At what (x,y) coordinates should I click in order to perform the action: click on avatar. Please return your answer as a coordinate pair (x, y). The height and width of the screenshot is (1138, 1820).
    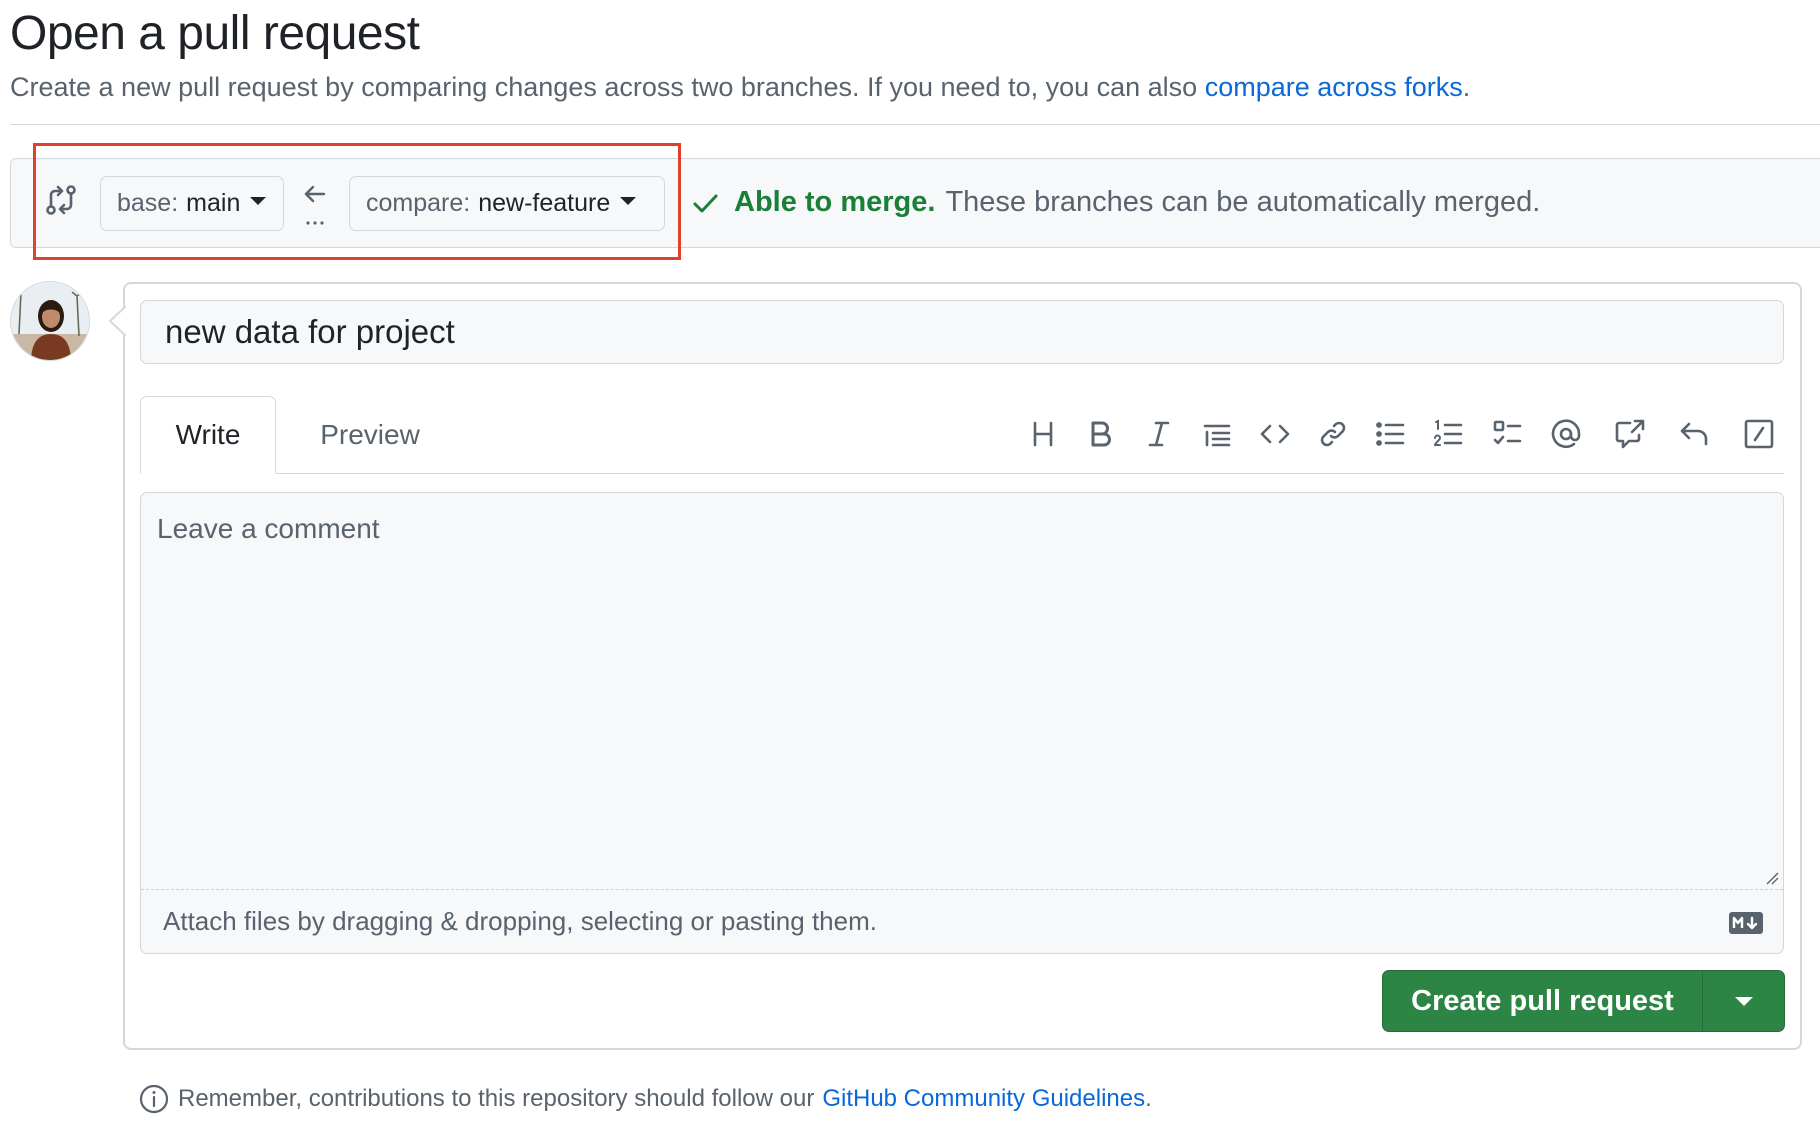
    Looking at the image, I should click on (50, 321).